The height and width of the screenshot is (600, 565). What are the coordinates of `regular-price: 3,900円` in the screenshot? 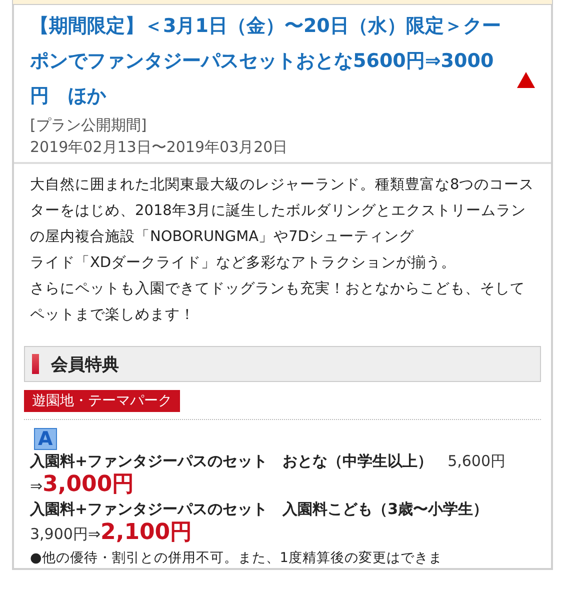 It's located at (59, 534).